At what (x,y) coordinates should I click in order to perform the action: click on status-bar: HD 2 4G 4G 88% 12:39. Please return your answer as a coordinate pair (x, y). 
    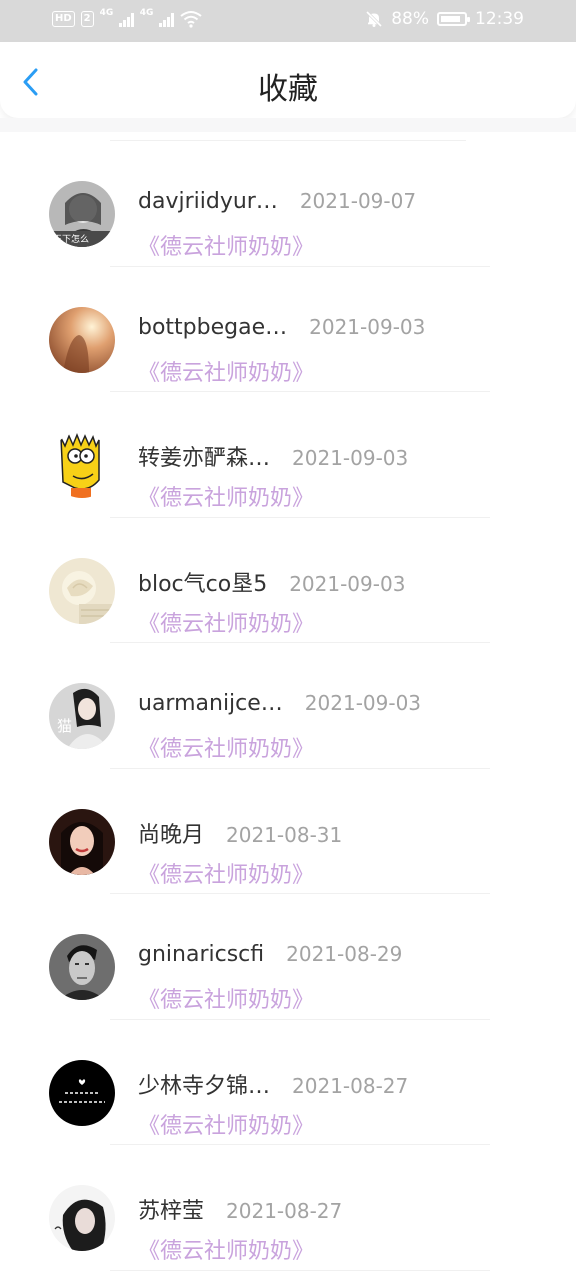
    Looking at the image, I should click on (288, 21).